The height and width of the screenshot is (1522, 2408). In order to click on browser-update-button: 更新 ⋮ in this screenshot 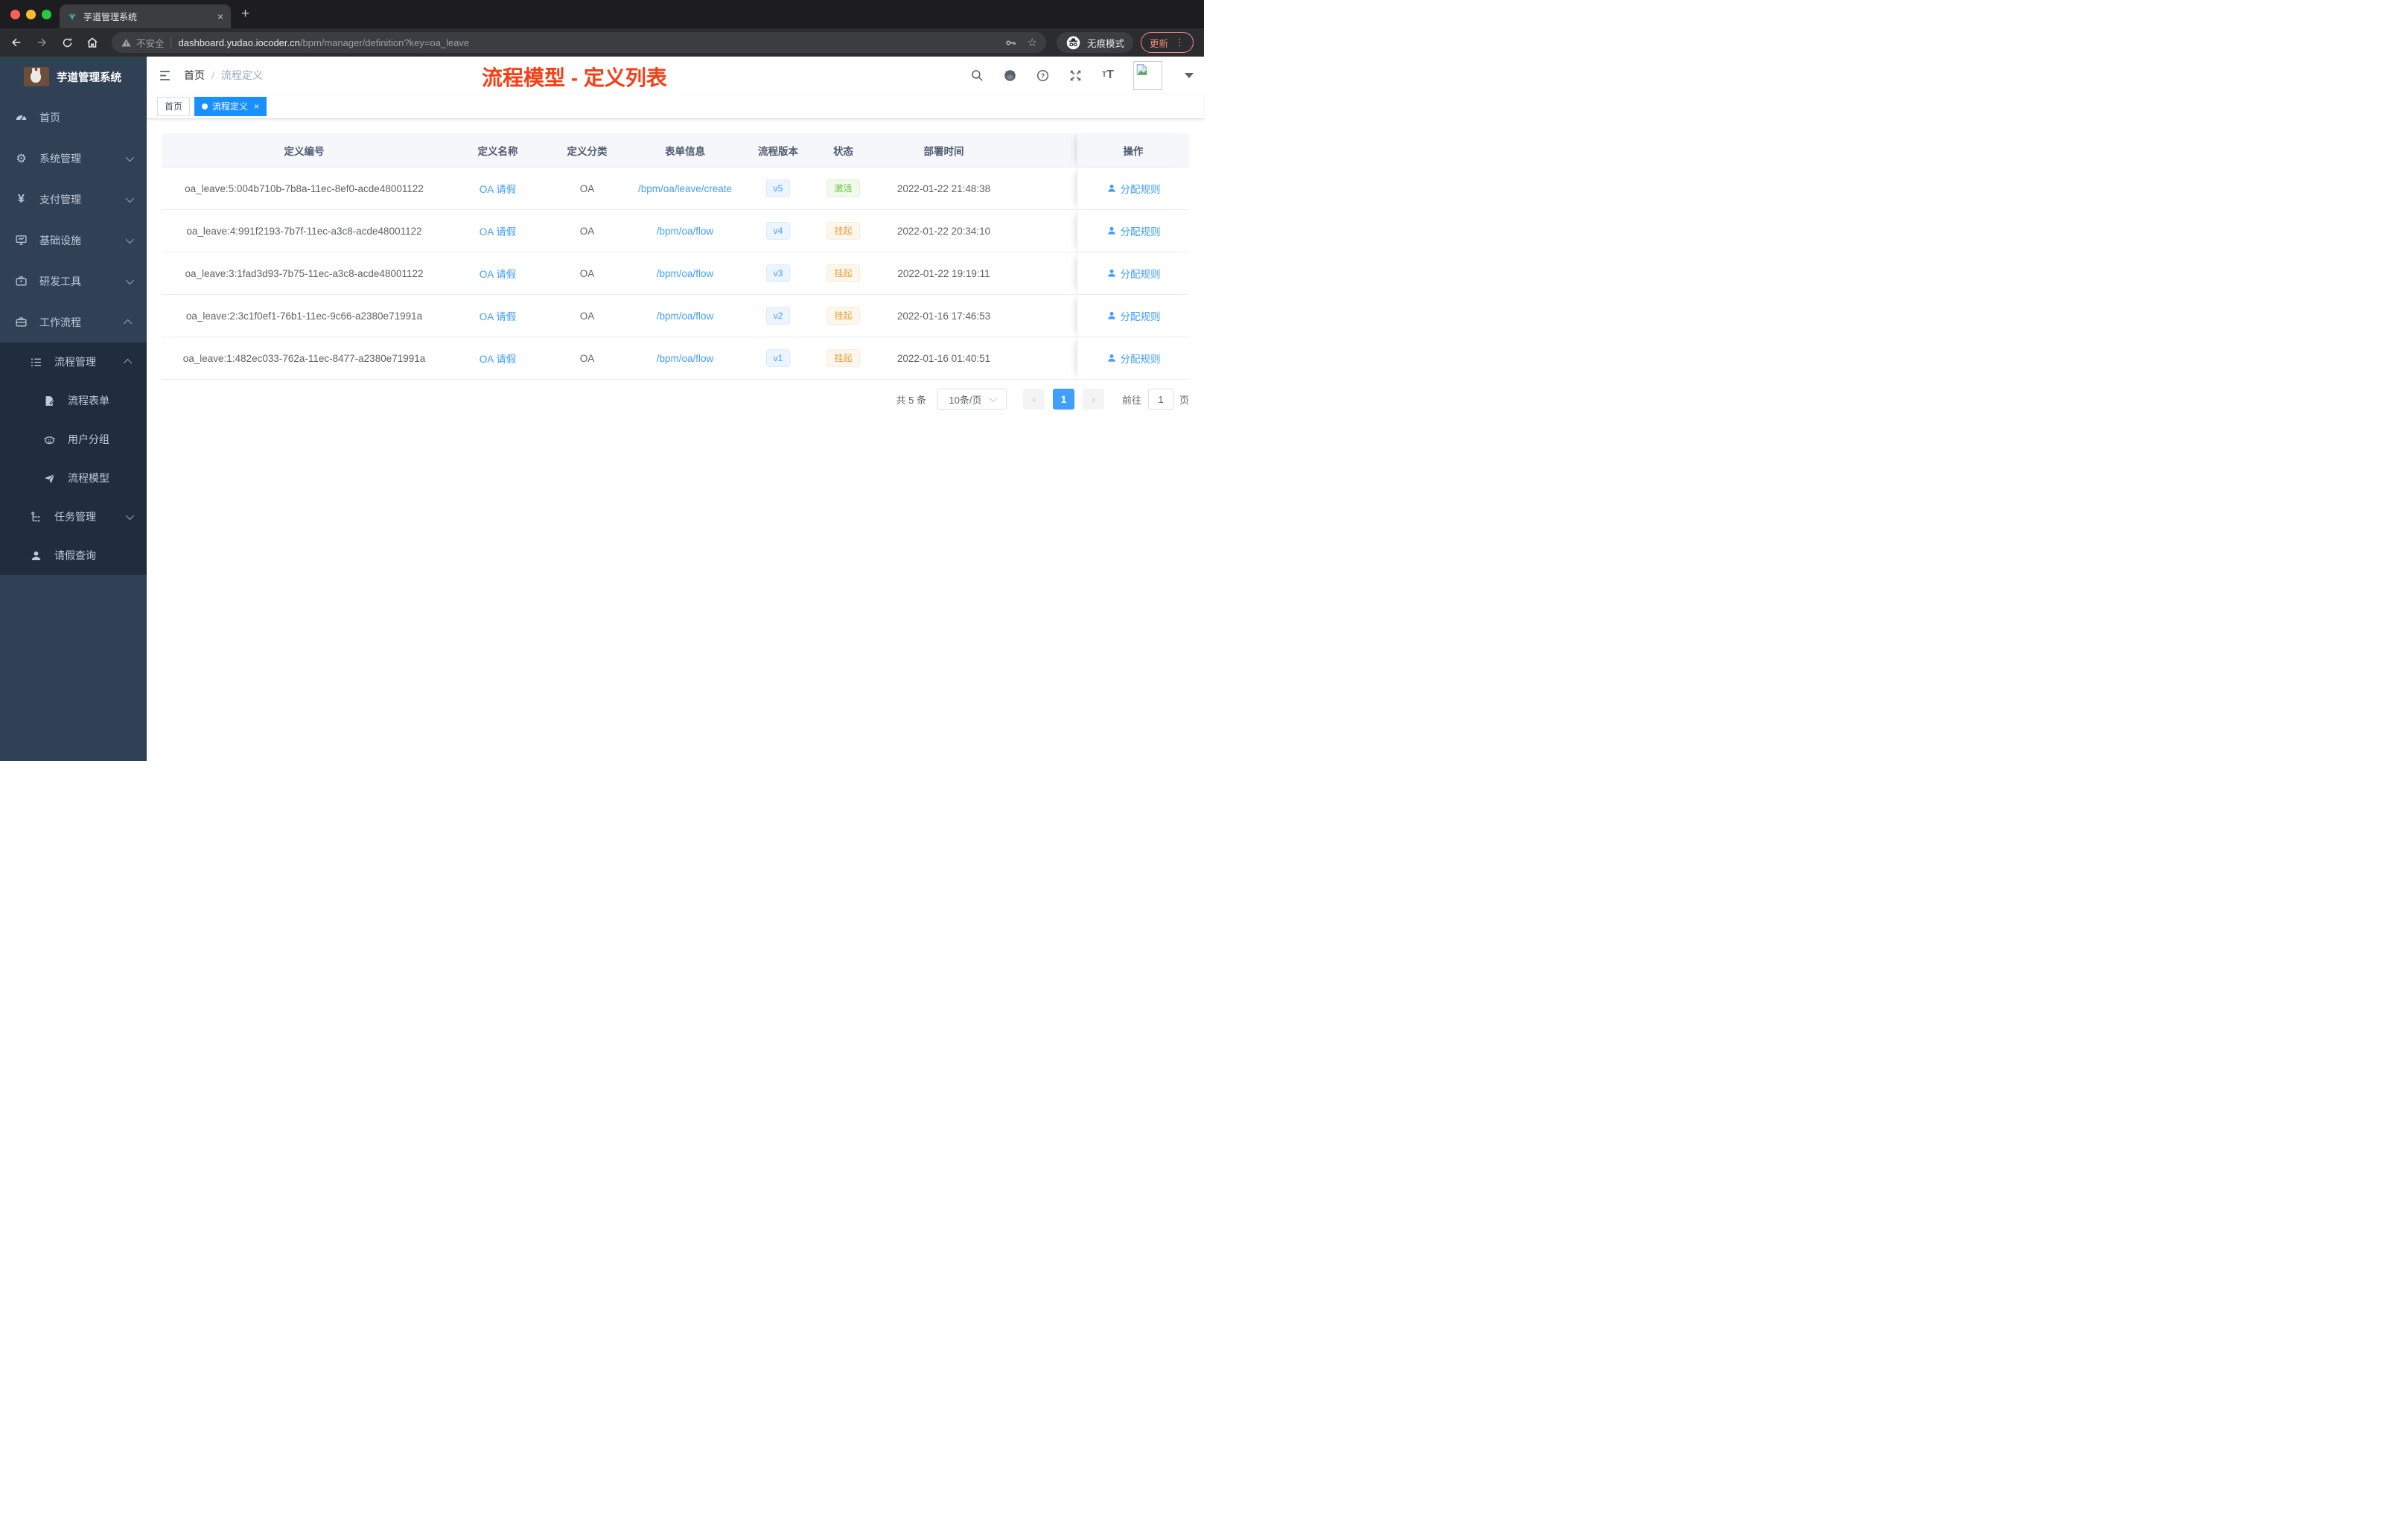, I will do `click(1167, 42)`.